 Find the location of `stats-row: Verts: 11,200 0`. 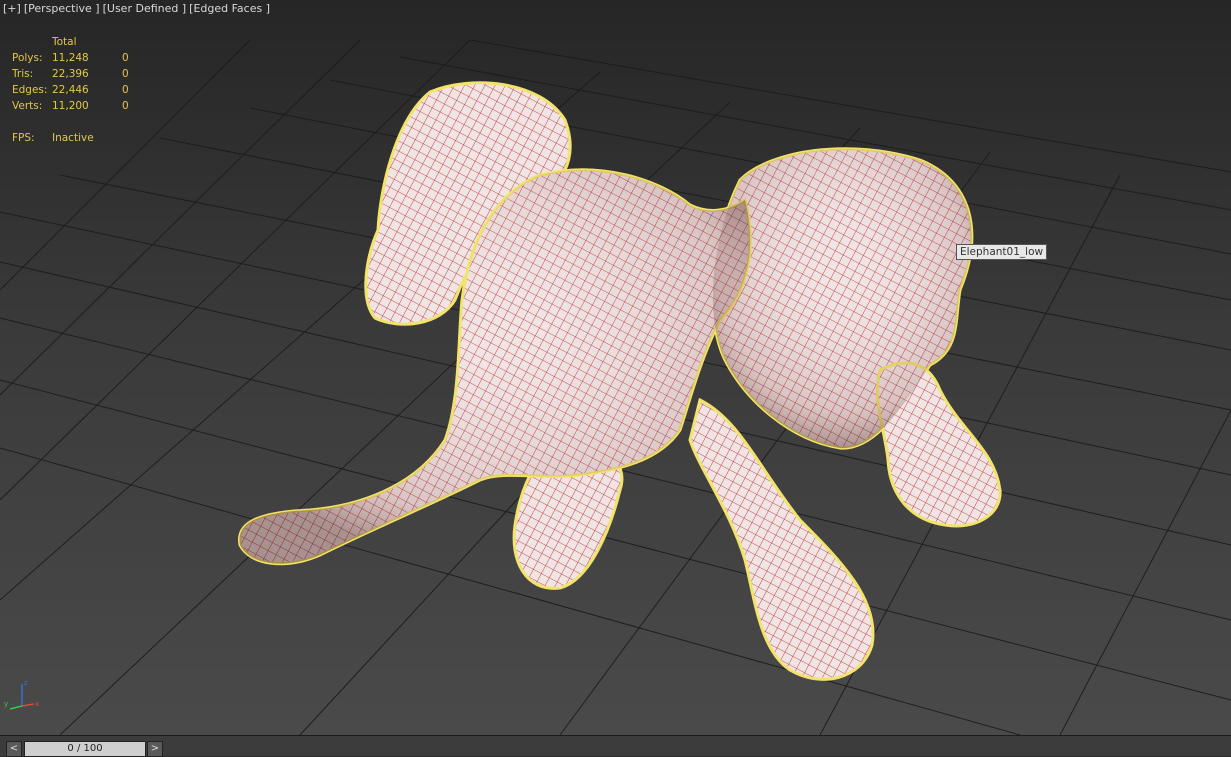

stats-row: Verts: 11,200 0 is located at coordinates (70, 106).